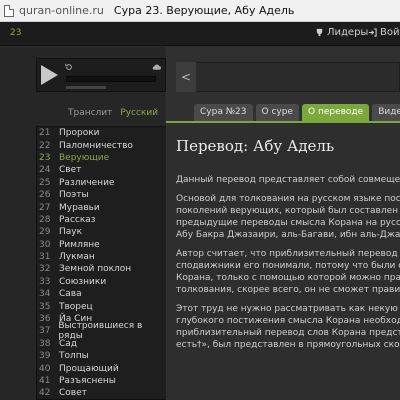  I want to click on list-item: 34 Сава, so click(101, 294).